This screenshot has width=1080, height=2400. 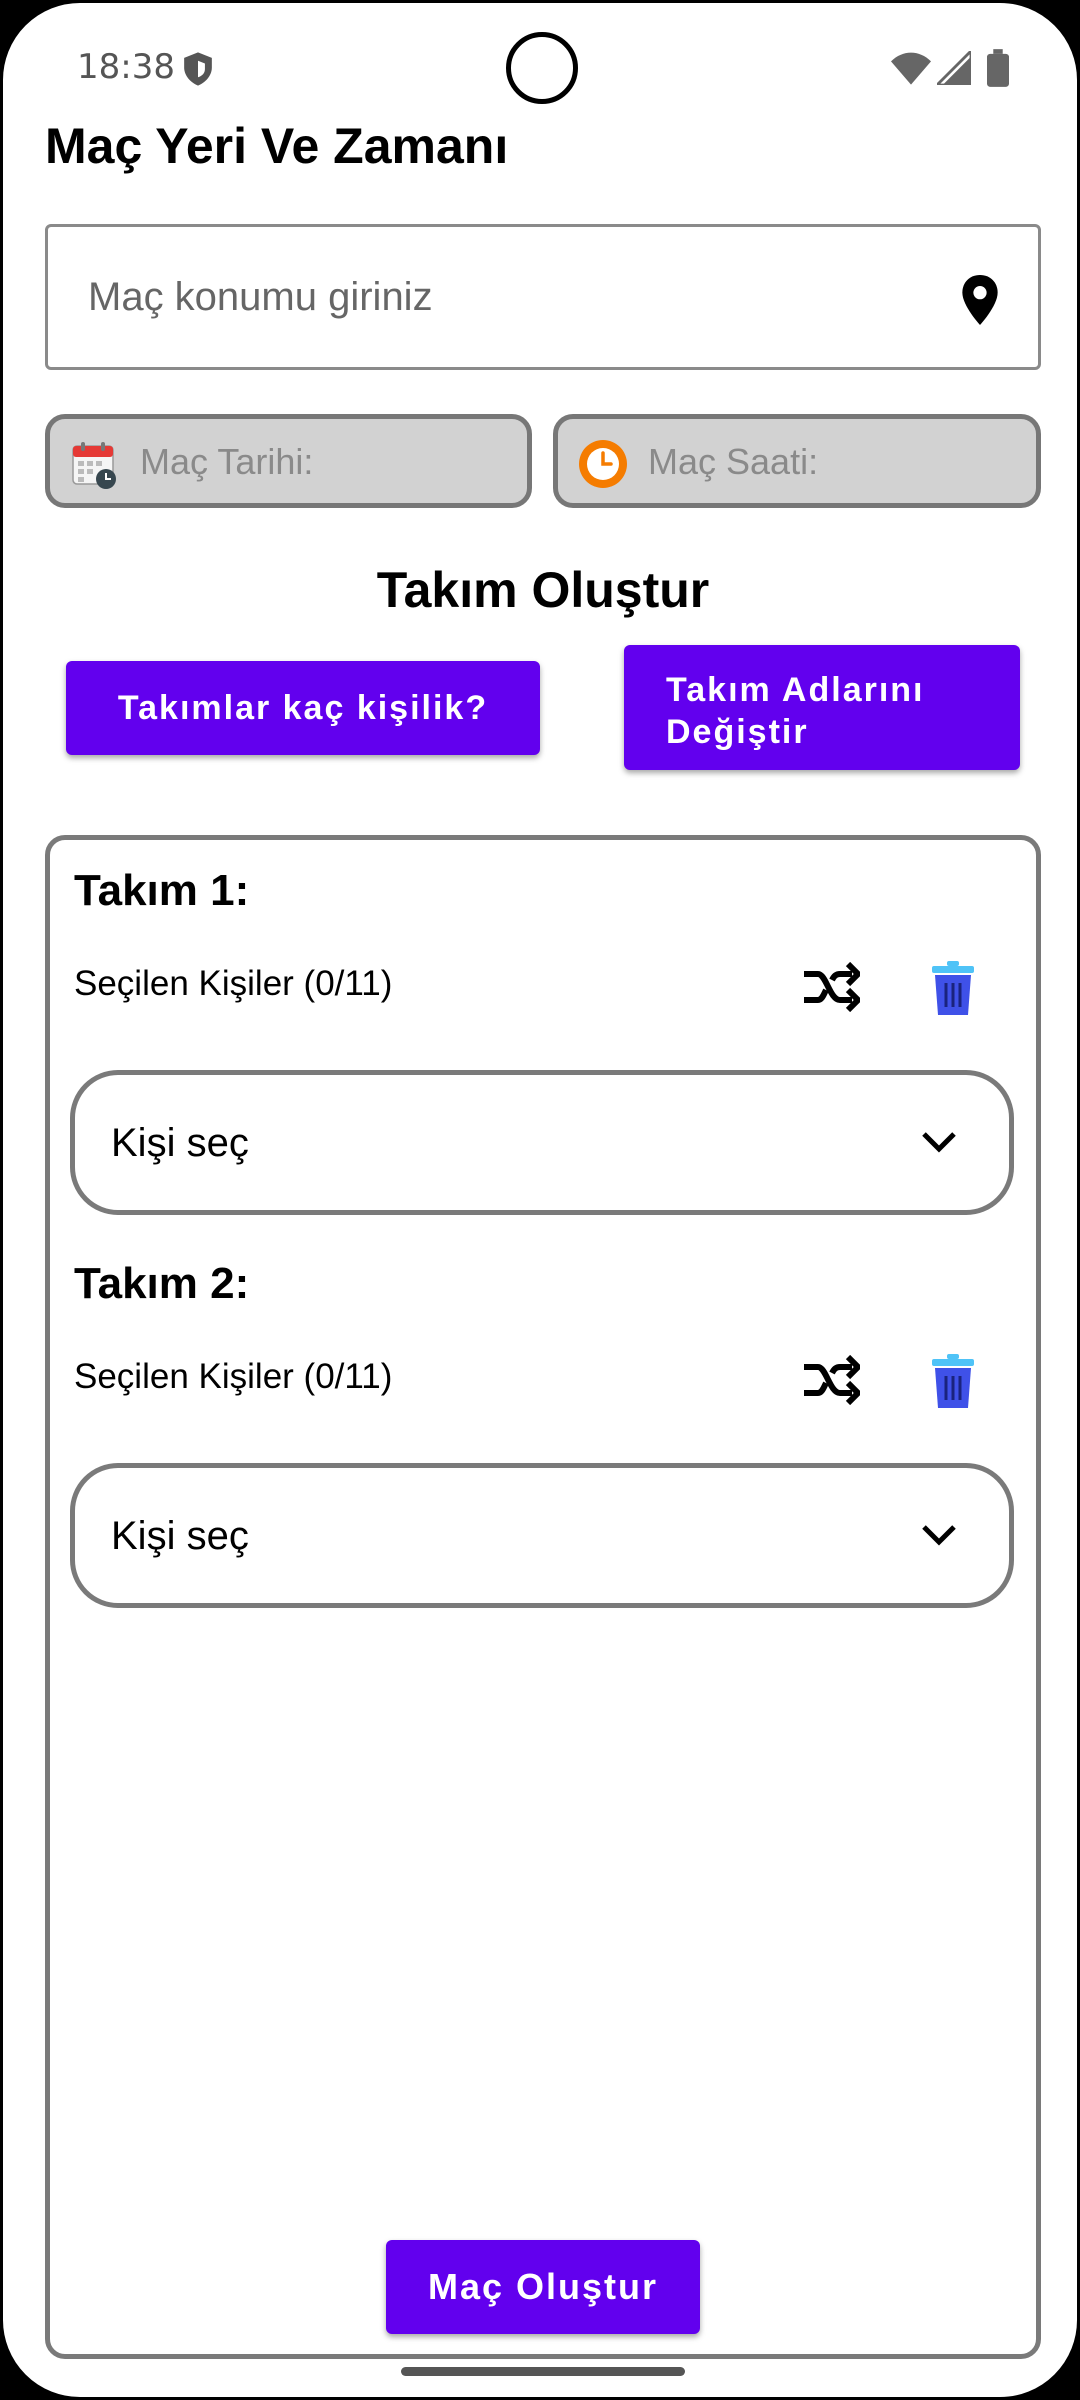 I want to click on team-builder-title: Takım Oluştur, so click(x=543, y=590).